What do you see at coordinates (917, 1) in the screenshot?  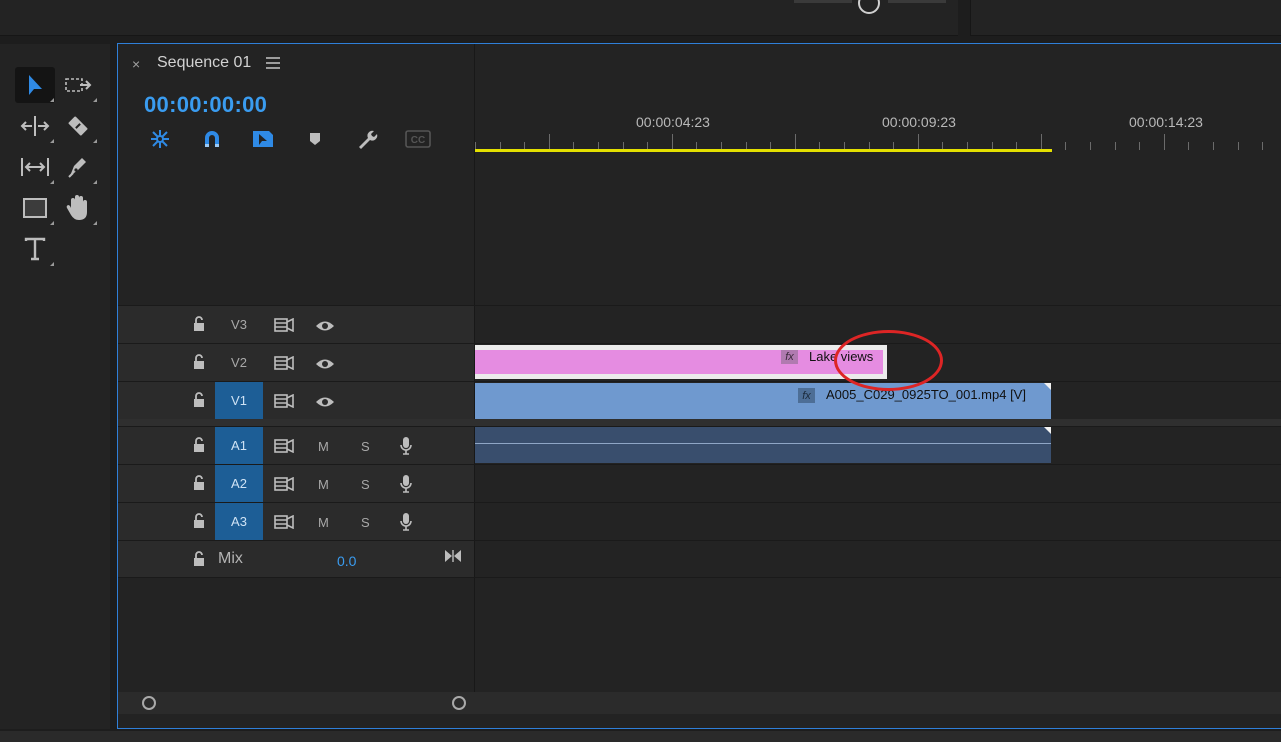 I see `zoom-slider-track-right` at bounding box center [917, 1].